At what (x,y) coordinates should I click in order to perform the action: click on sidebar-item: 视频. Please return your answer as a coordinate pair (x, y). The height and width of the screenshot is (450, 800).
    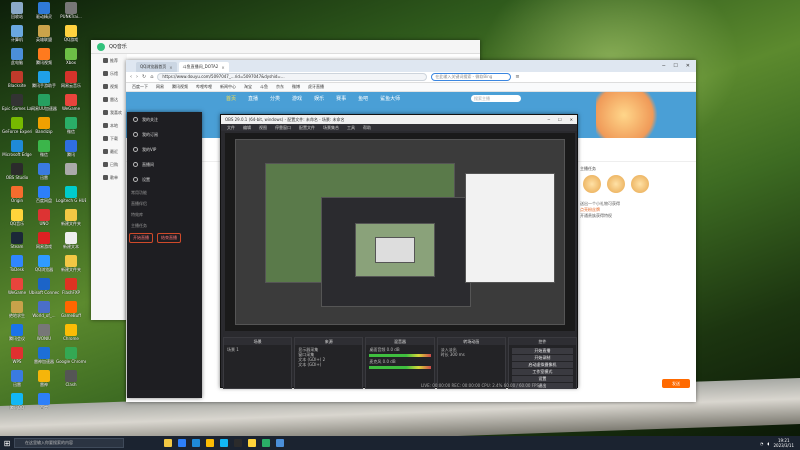
    Looking at the image, I should click on (109, 86).